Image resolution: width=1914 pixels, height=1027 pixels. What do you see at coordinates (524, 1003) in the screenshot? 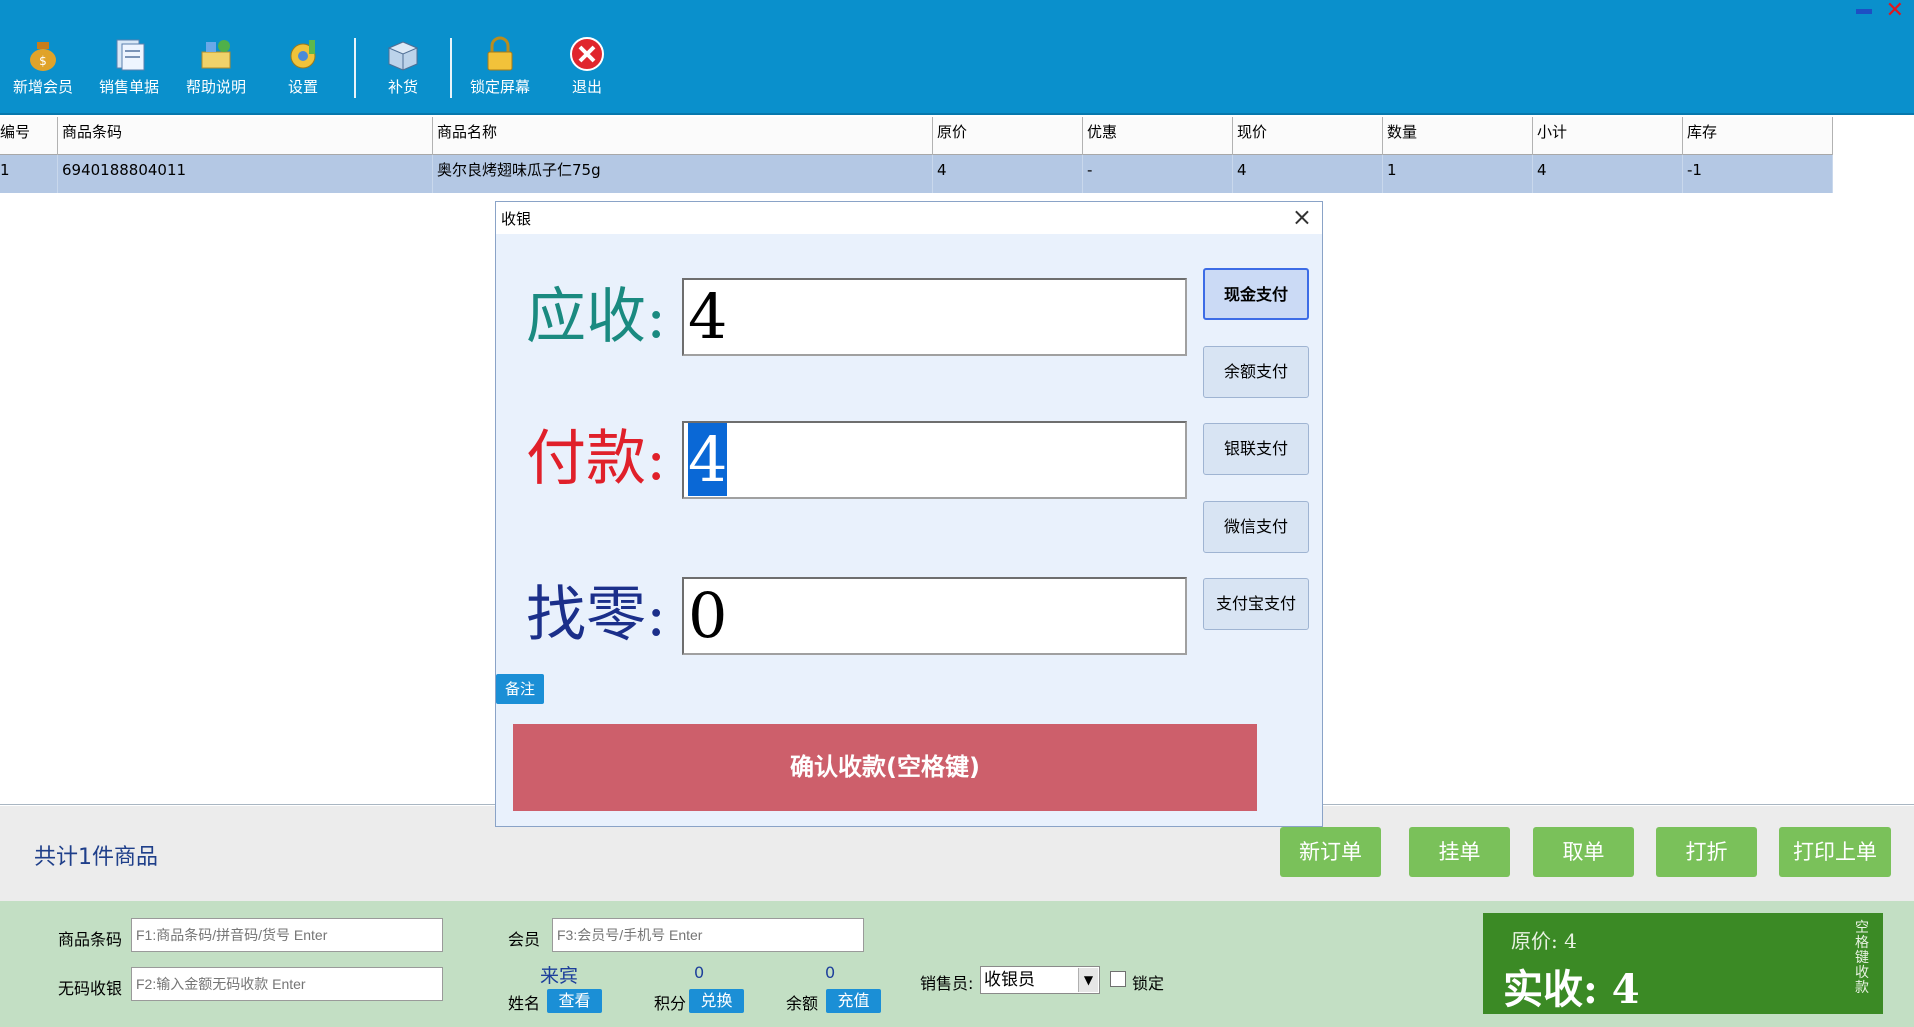
I see `name-label: 姓名` at bounding box center [524, 1003].